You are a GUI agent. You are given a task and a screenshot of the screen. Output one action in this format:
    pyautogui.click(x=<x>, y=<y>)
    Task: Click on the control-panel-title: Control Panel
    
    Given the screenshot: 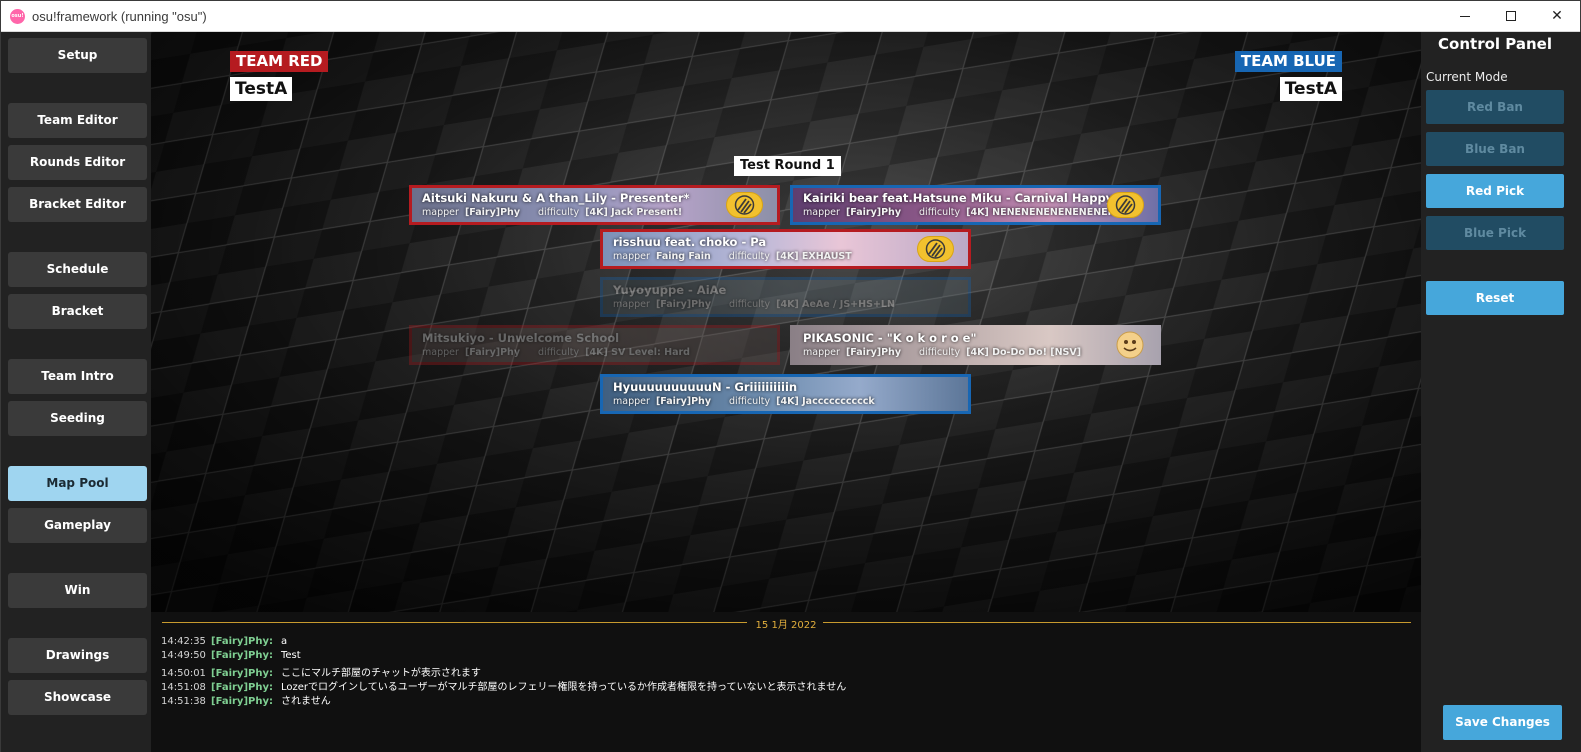 What is the action you would take?
    pyautogui.click(x=1495, y=44)
    